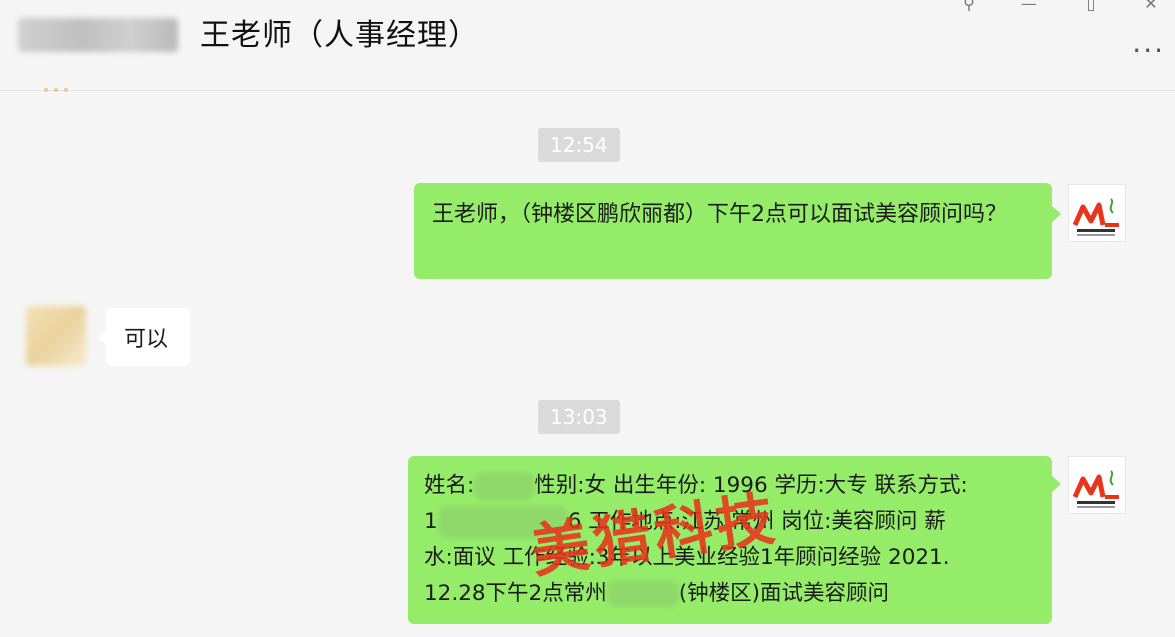  I want to click on chat-header: 王老师（人事经理） ⚲ — ▯ ✕ ···, so click(587, 45).